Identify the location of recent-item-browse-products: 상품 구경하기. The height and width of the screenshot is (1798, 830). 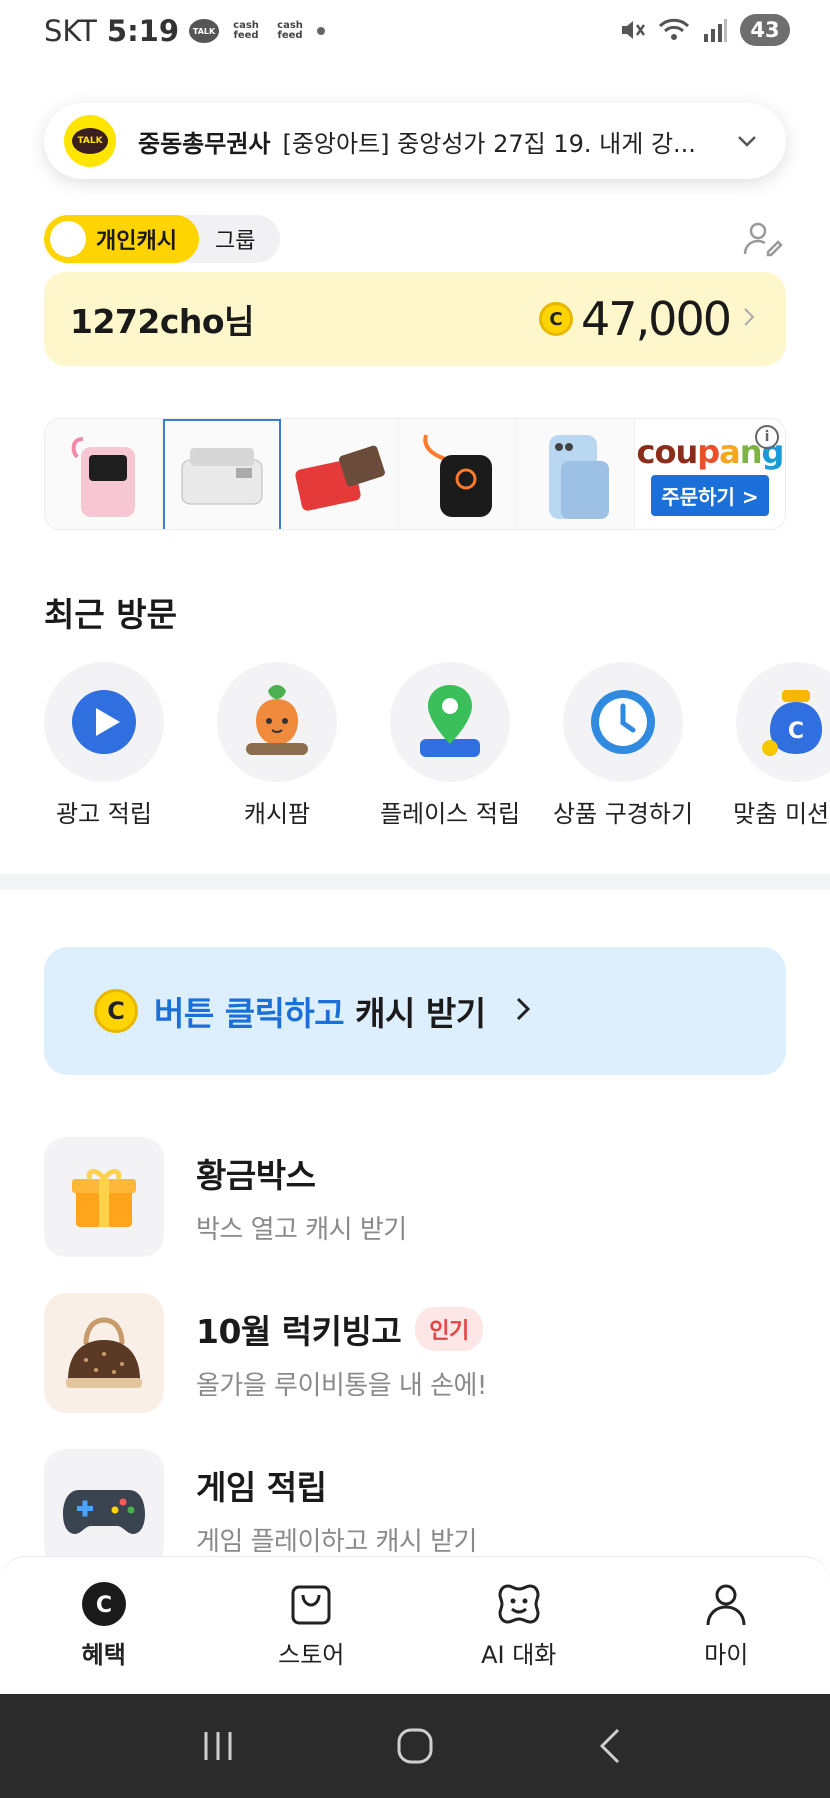
(623, 745).